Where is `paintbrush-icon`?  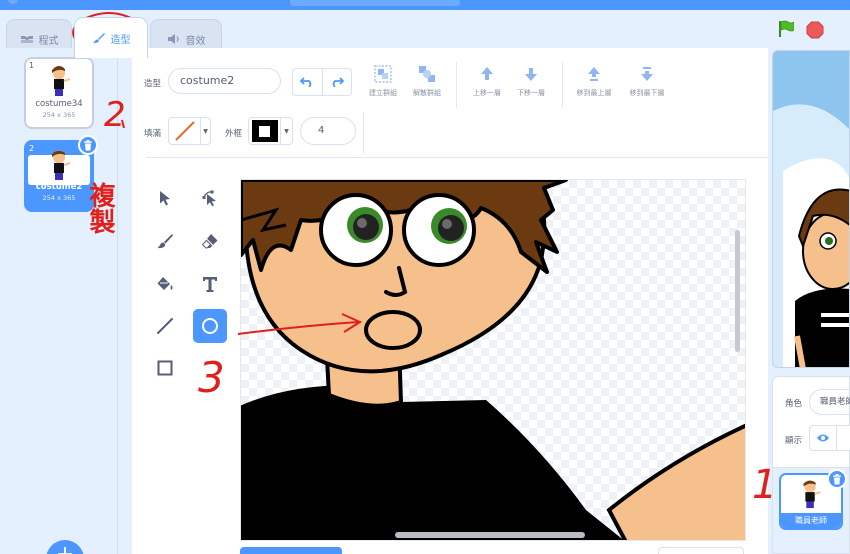 paintbrush-icon is located at coordinates (165, 241).